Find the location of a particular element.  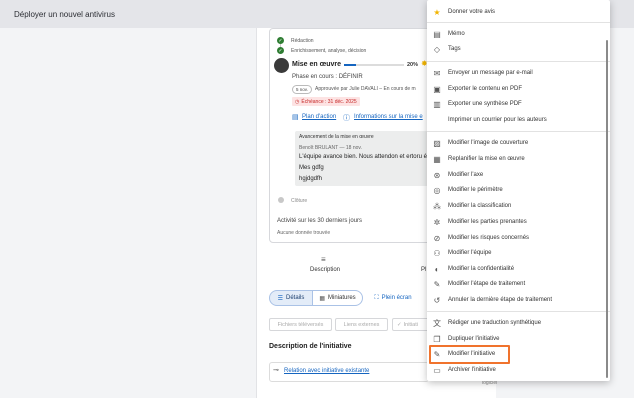

activity-label: Activité sur les 30 derniers jours is located at coordinates (320, 221).